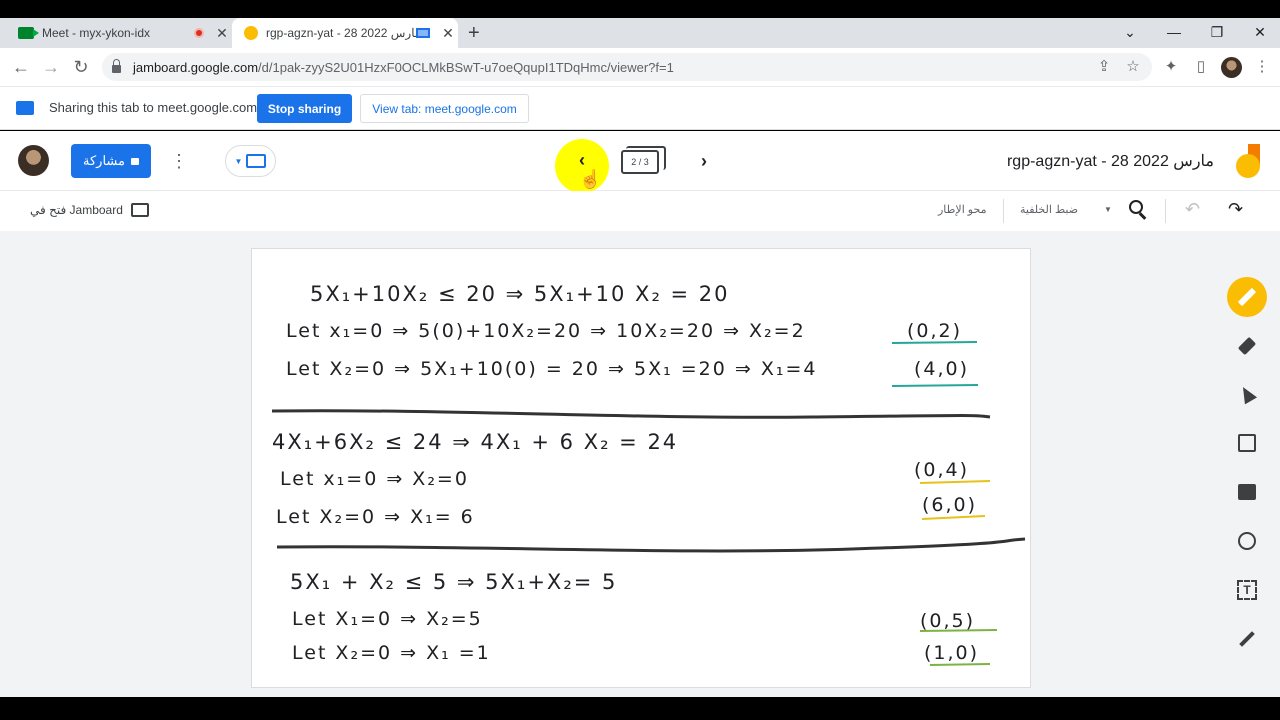  I want to click on equation-line: 5X₁+10X₂ ≤ 20 ⇒ 5X₁+10 X₂ = 20, so click(520, 294).